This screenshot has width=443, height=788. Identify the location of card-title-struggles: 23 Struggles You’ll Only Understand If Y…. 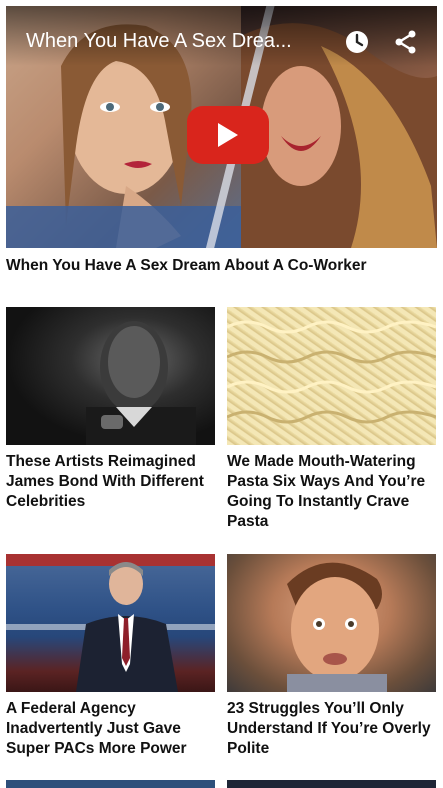
(333, 729).